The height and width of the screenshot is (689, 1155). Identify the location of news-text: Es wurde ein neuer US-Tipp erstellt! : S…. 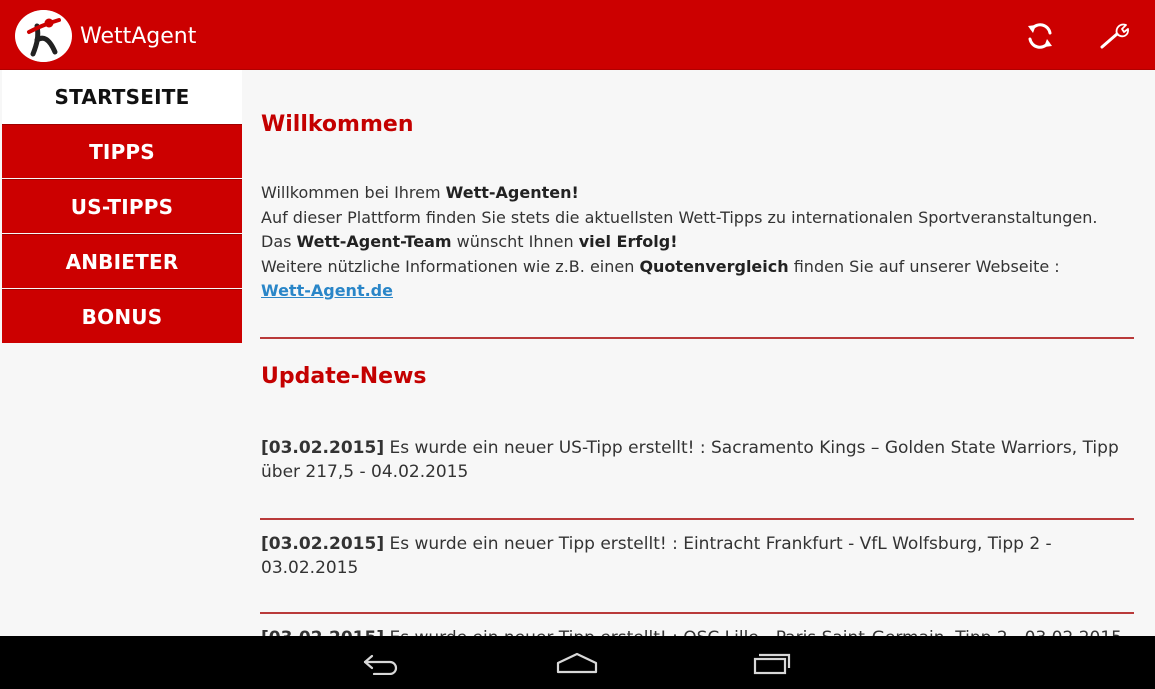
(690, 460).